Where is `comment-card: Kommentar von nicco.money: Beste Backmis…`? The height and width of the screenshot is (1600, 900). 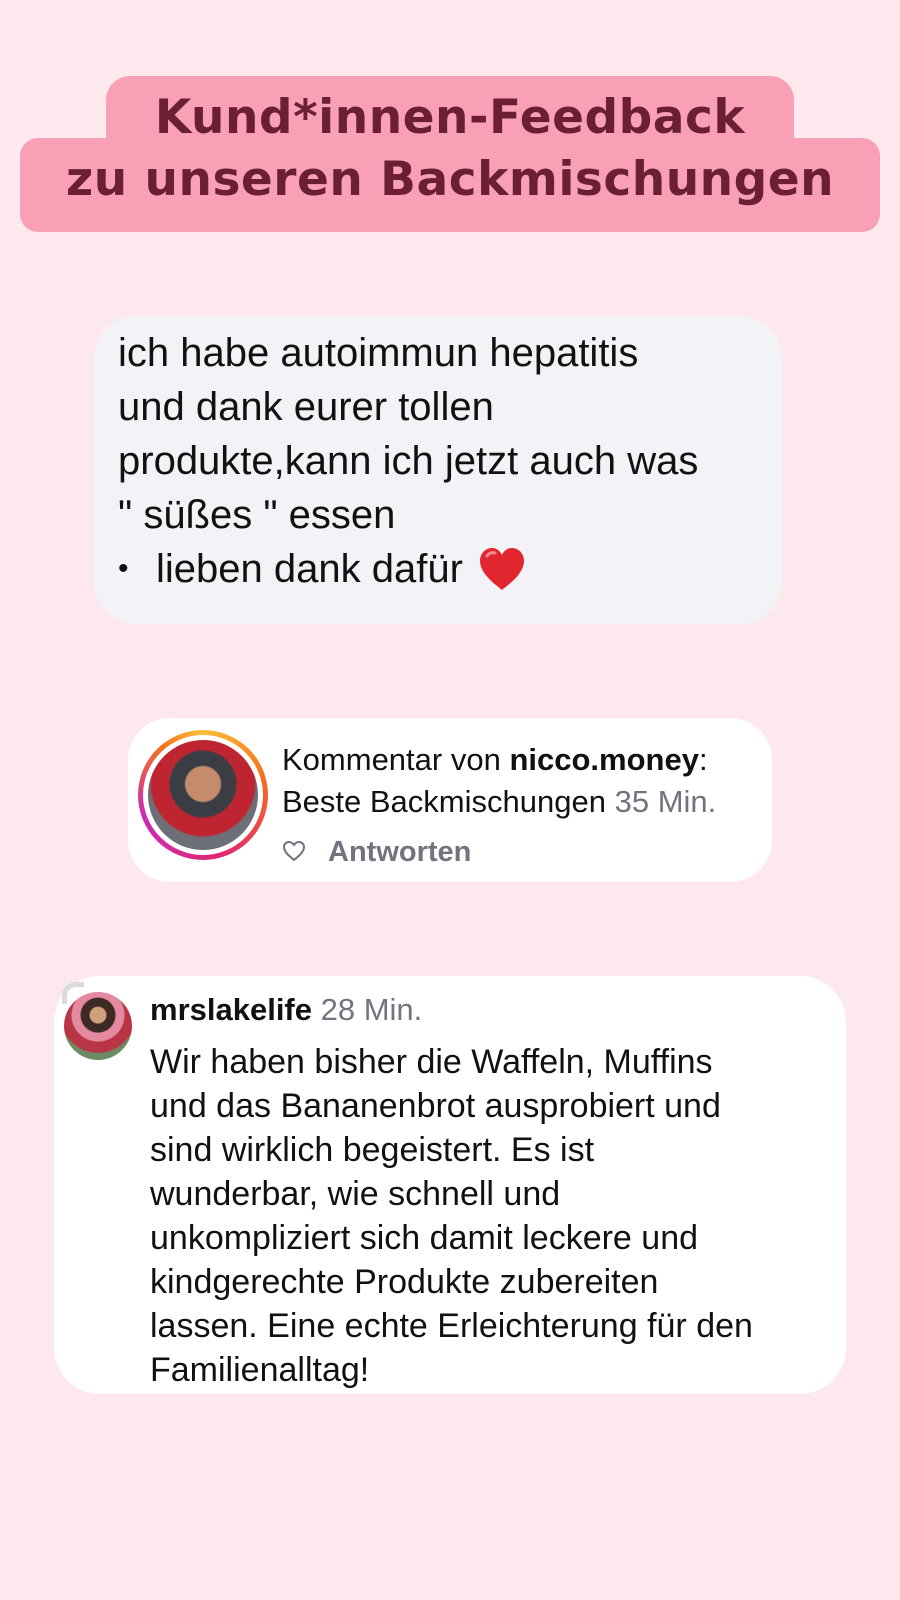 comment-card: Kommentar von nicco.money: Beste Backmis… is located at coordinates (450, 800).